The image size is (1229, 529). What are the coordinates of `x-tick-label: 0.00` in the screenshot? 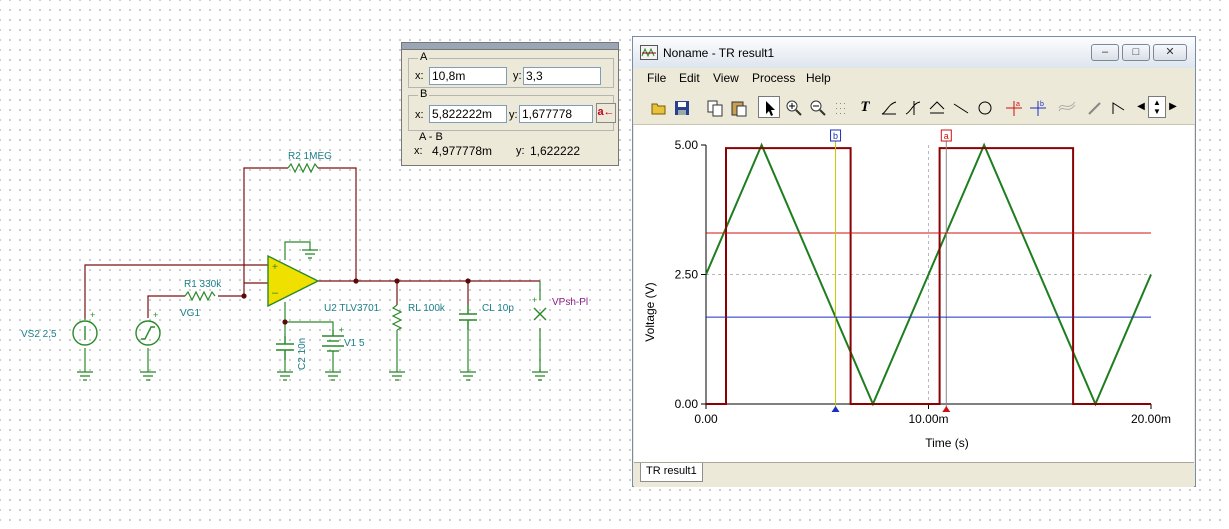 It's located at (706, 419).